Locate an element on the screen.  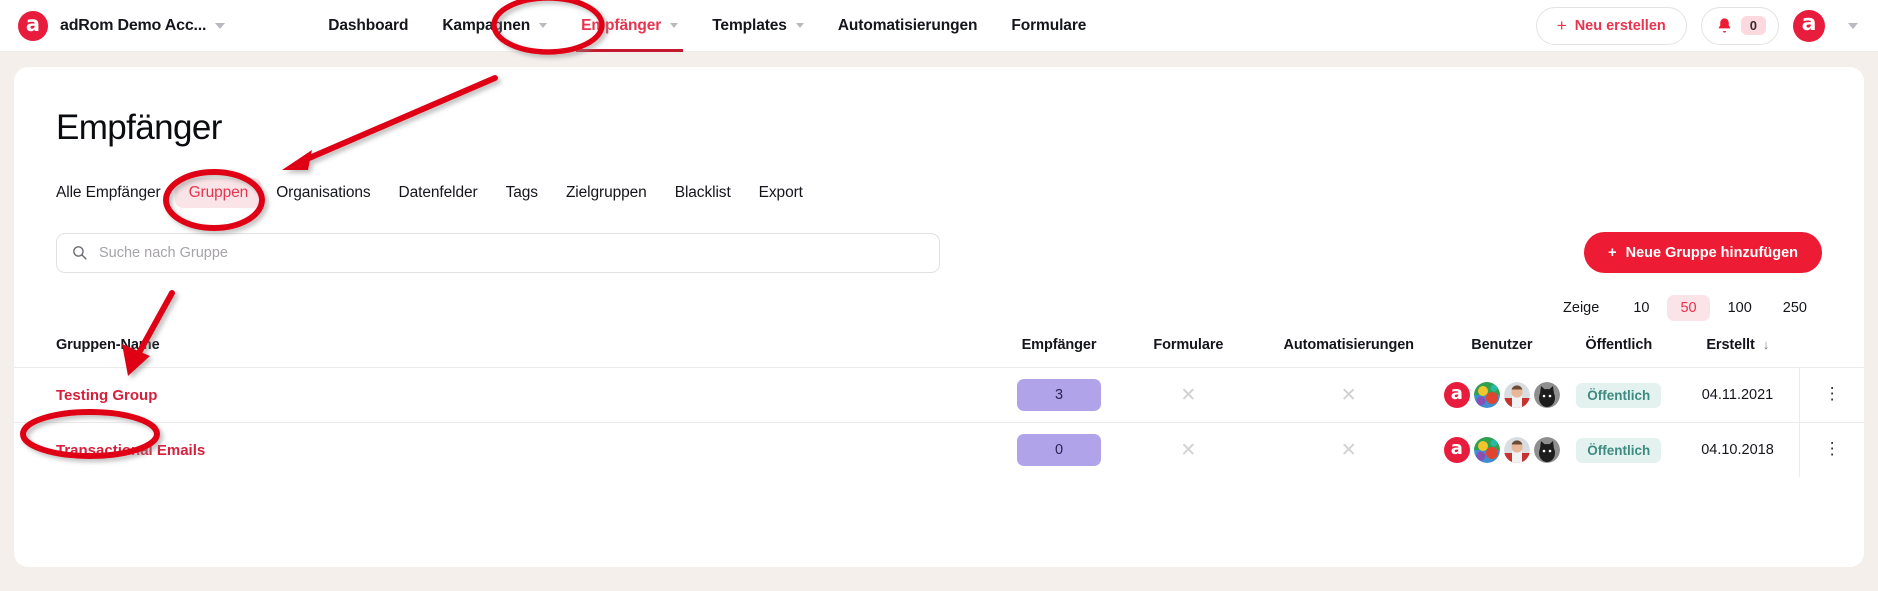
tab-zielgruppen-label: Zielgruppen is located at coordinates (606, 192).